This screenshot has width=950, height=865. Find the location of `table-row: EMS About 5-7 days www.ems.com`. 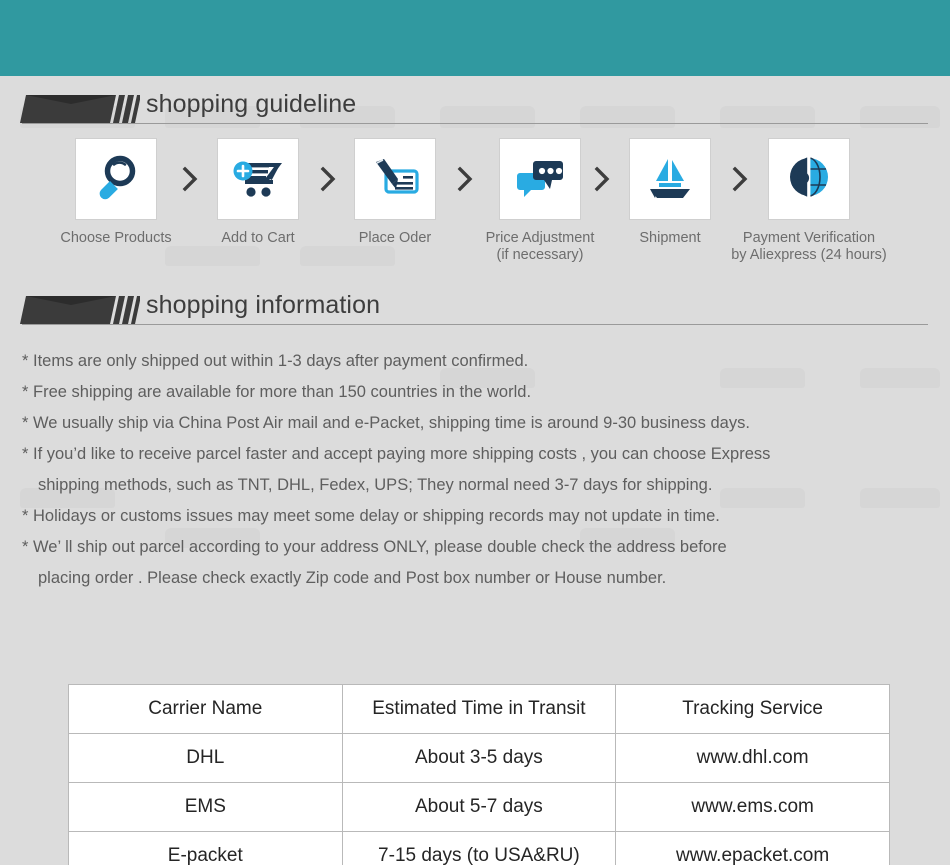

table-row: EMS About 5-7 days www.ems.com is located at coordinates (479, 807).